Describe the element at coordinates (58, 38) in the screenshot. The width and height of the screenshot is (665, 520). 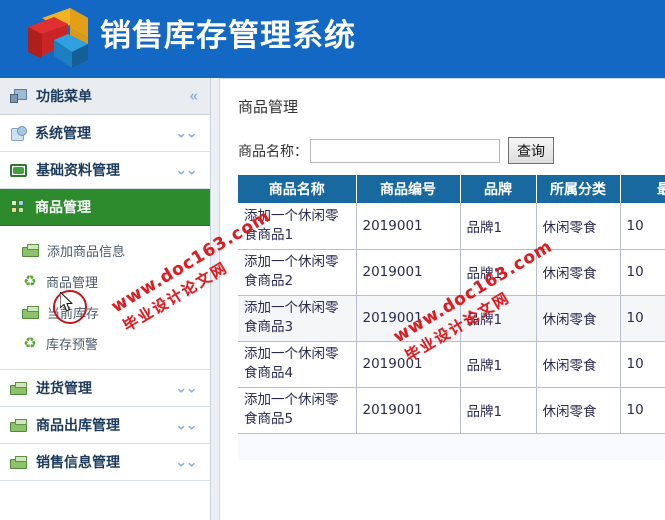
I see `cube-logo` at that location.